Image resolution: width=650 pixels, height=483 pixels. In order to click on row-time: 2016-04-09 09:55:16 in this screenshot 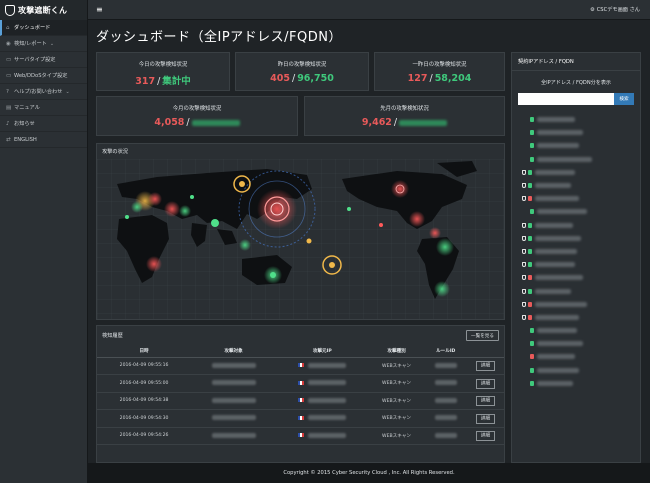, I will do `click(144, 366)`.